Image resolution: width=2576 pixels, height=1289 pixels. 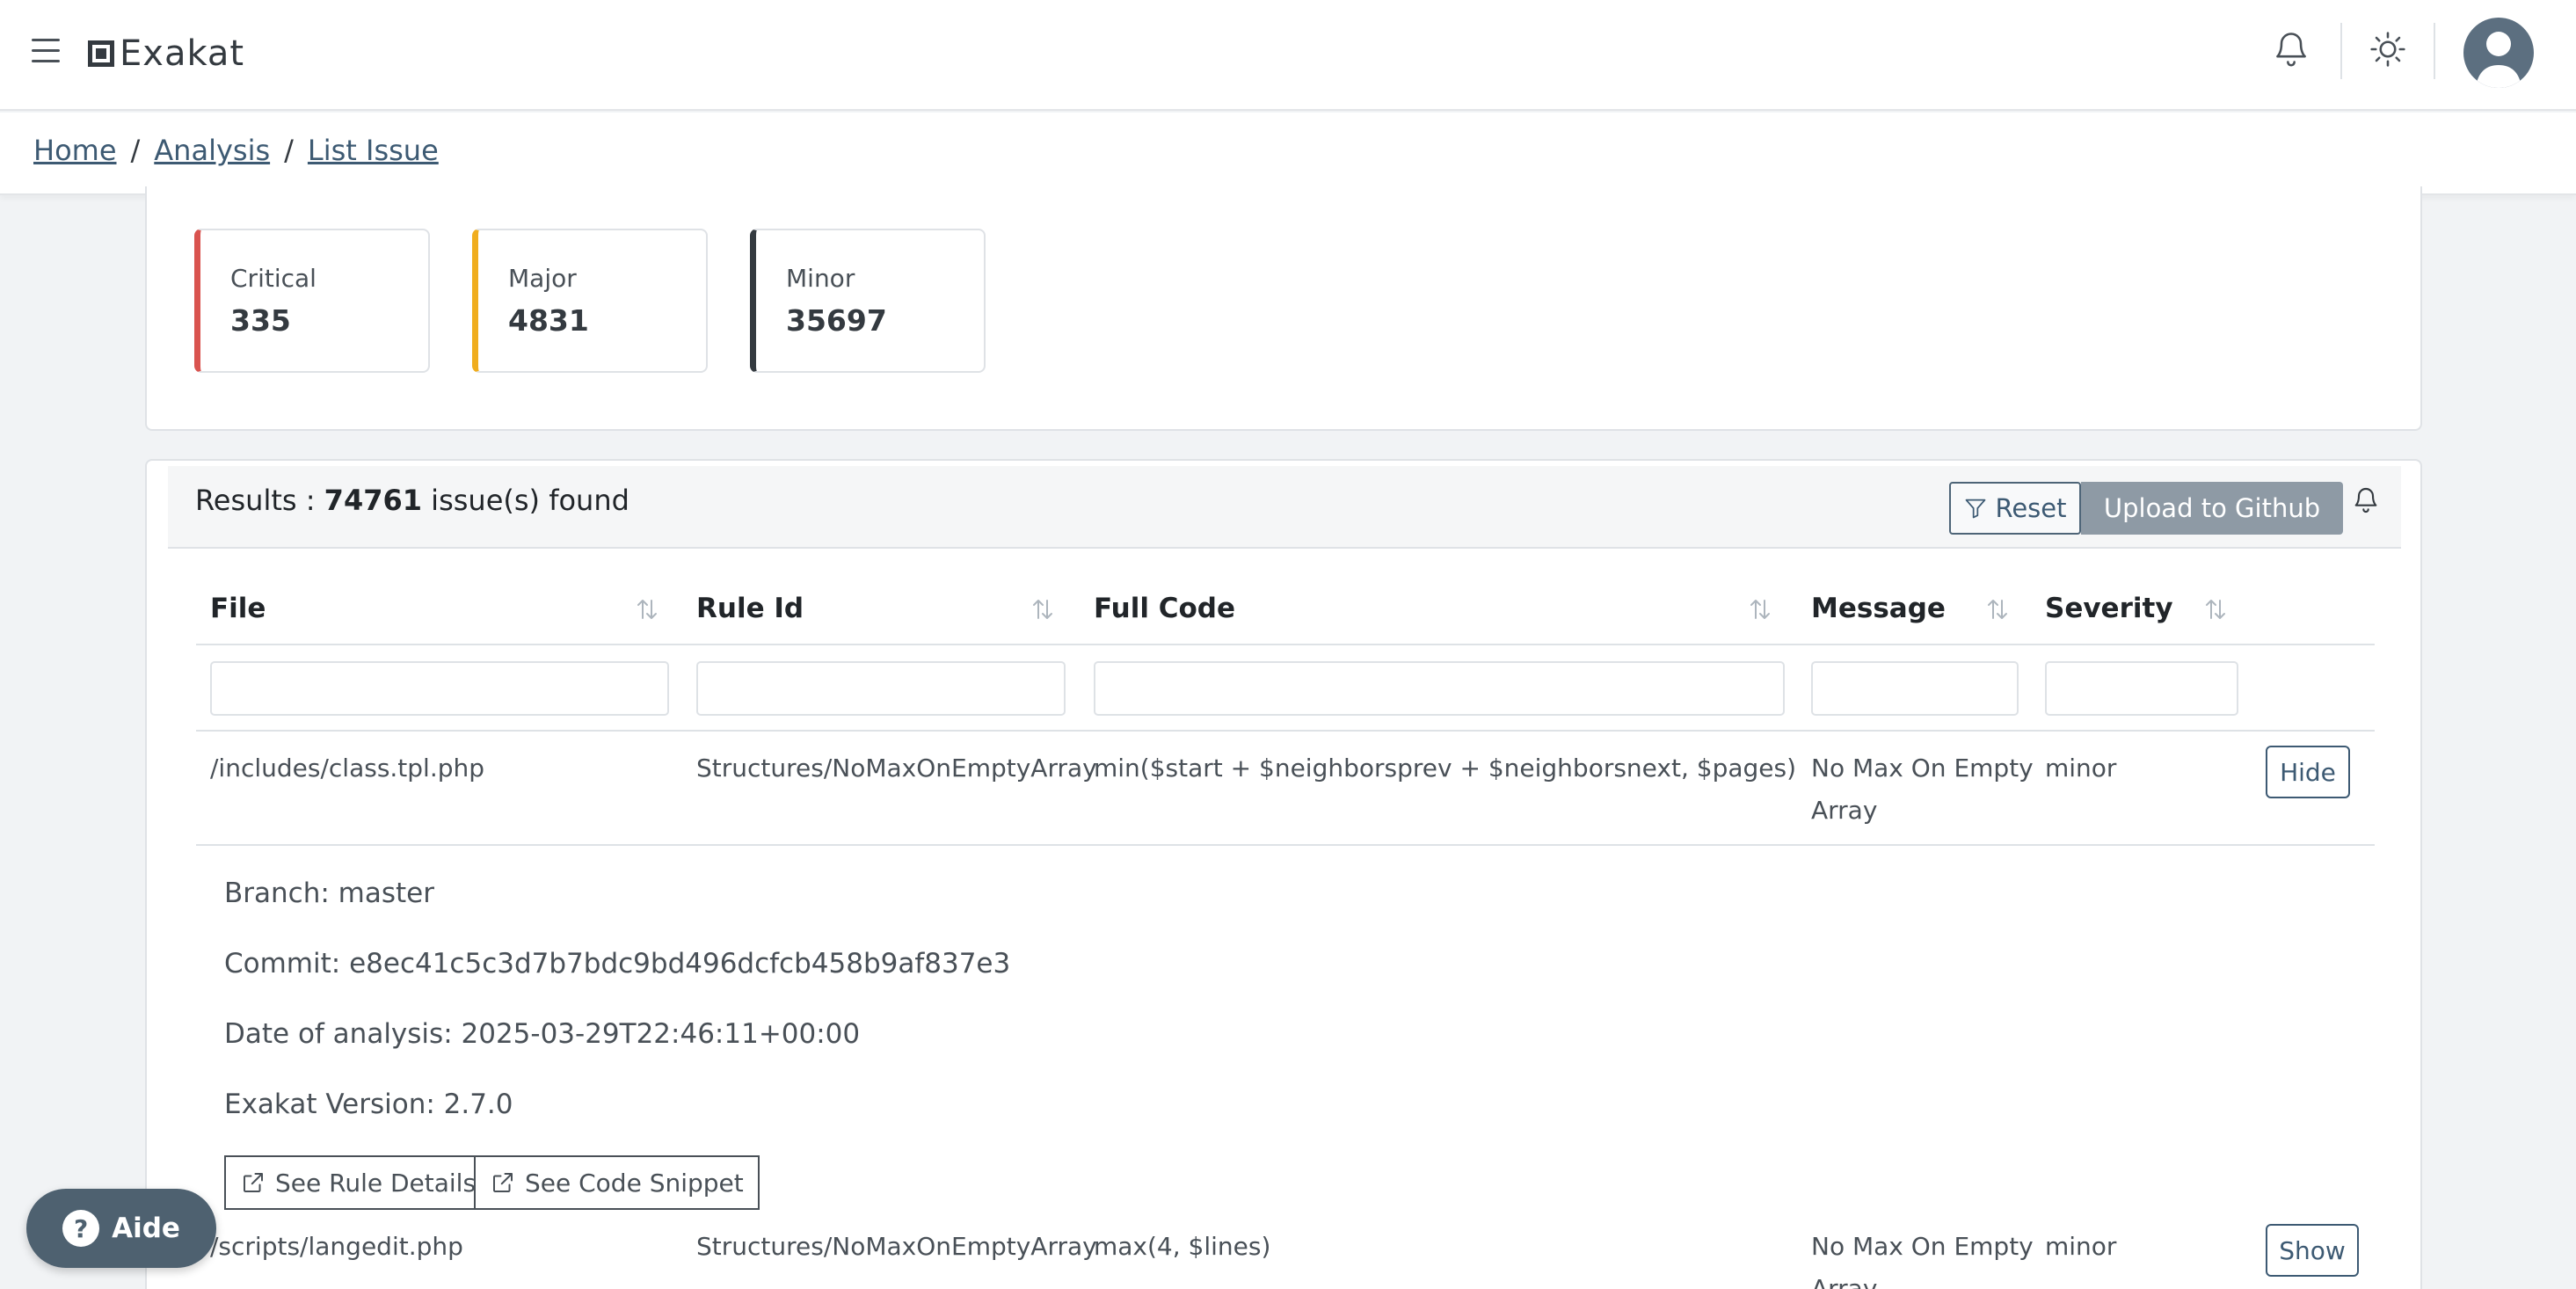 What do you see at coordinates (373, 150) in the screenshot?
I see `breadcrumb-list-issue: List Issue` at bounding box center [373, 150].